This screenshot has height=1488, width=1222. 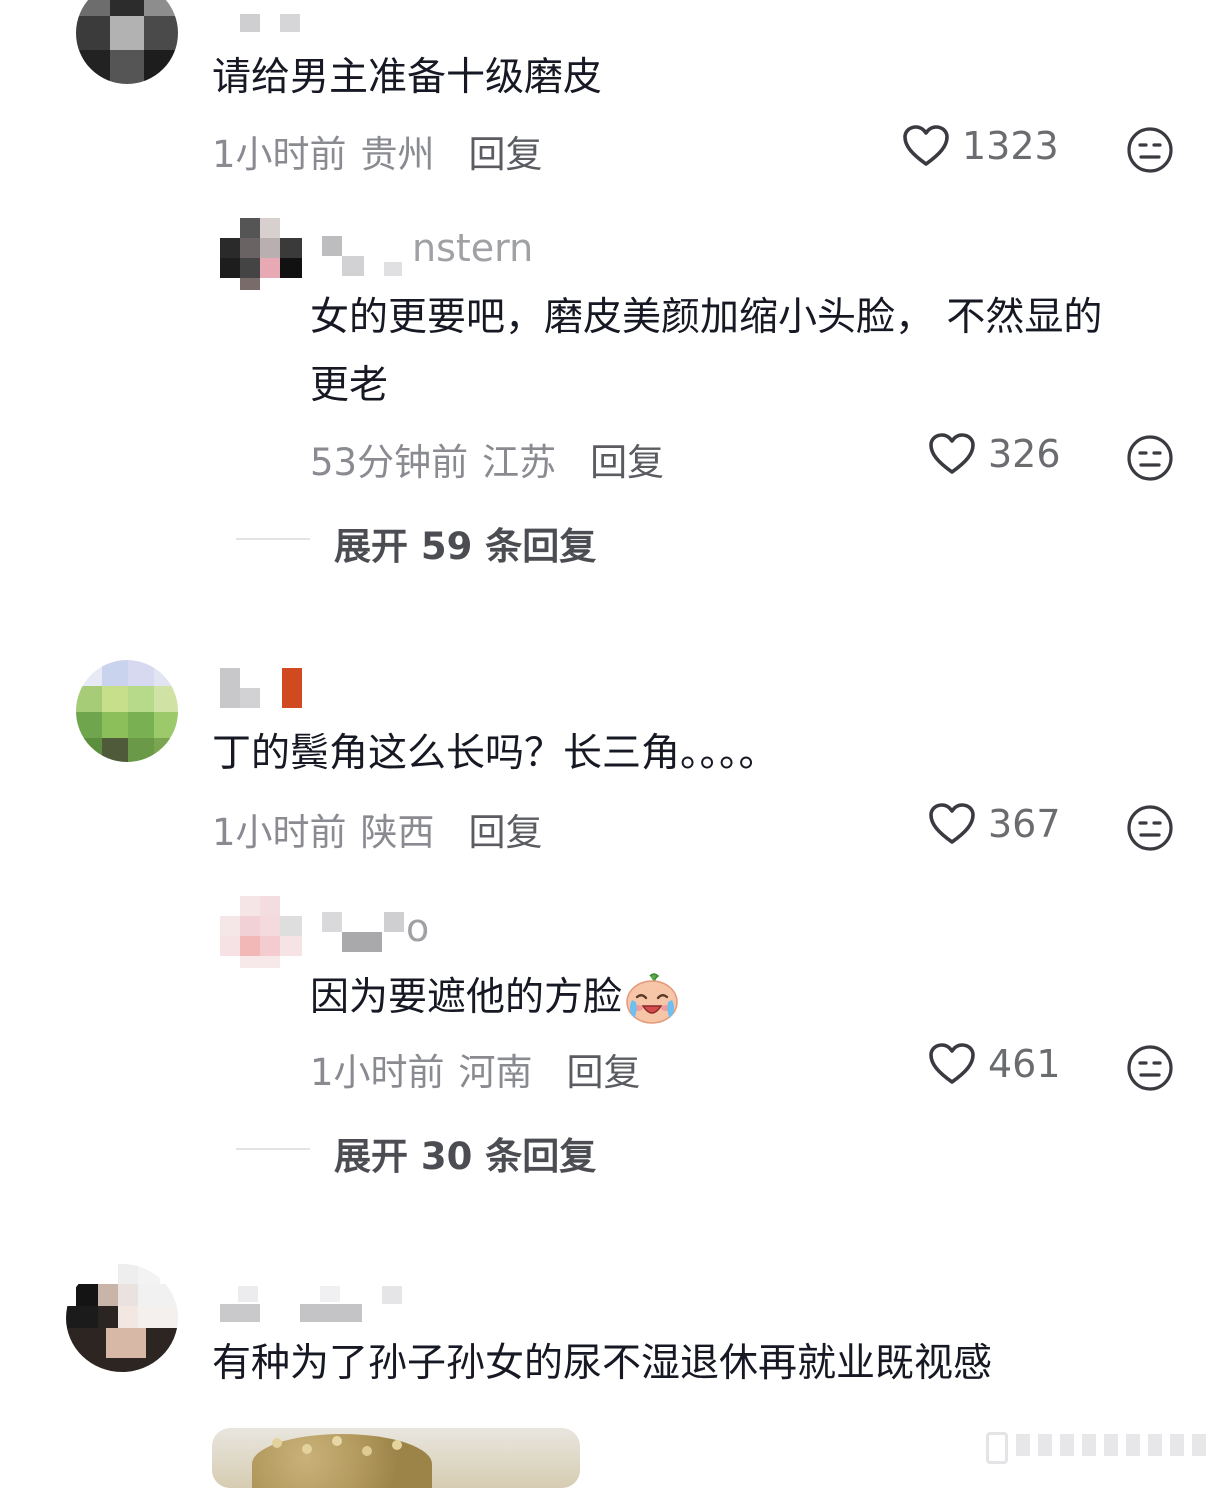 I want to click on reply-time: 1小时前, so click(x=377, y=1072).